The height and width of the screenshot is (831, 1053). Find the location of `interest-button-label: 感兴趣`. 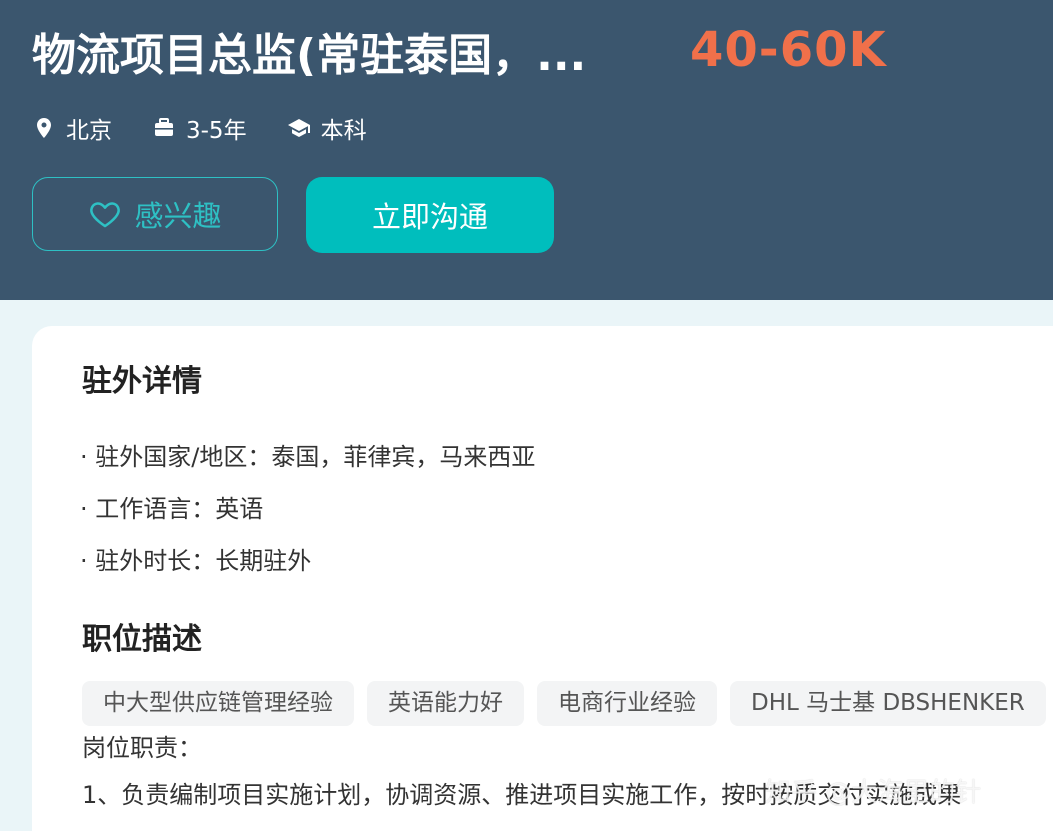

interest-button-label: 感兴趣 is located at coordinates (178, 216).